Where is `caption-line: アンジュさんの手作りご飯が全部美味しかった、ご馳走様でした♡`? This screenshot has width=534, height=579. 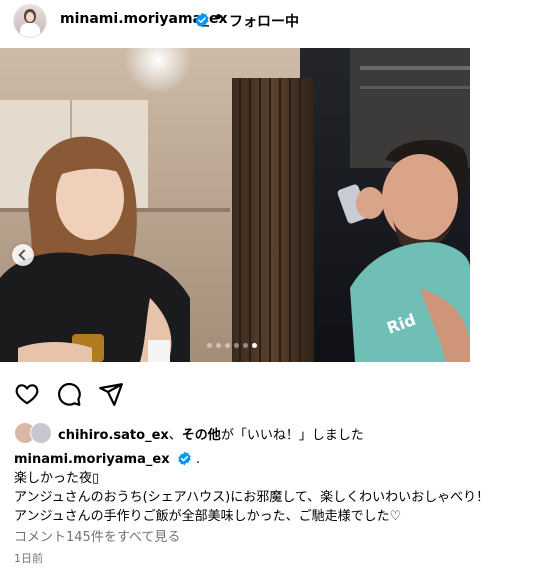
caption-line: アンジュさんの手作りご飯が全部美味しかった、ご馳走様でした♡ is located at coordinates (208, 516).